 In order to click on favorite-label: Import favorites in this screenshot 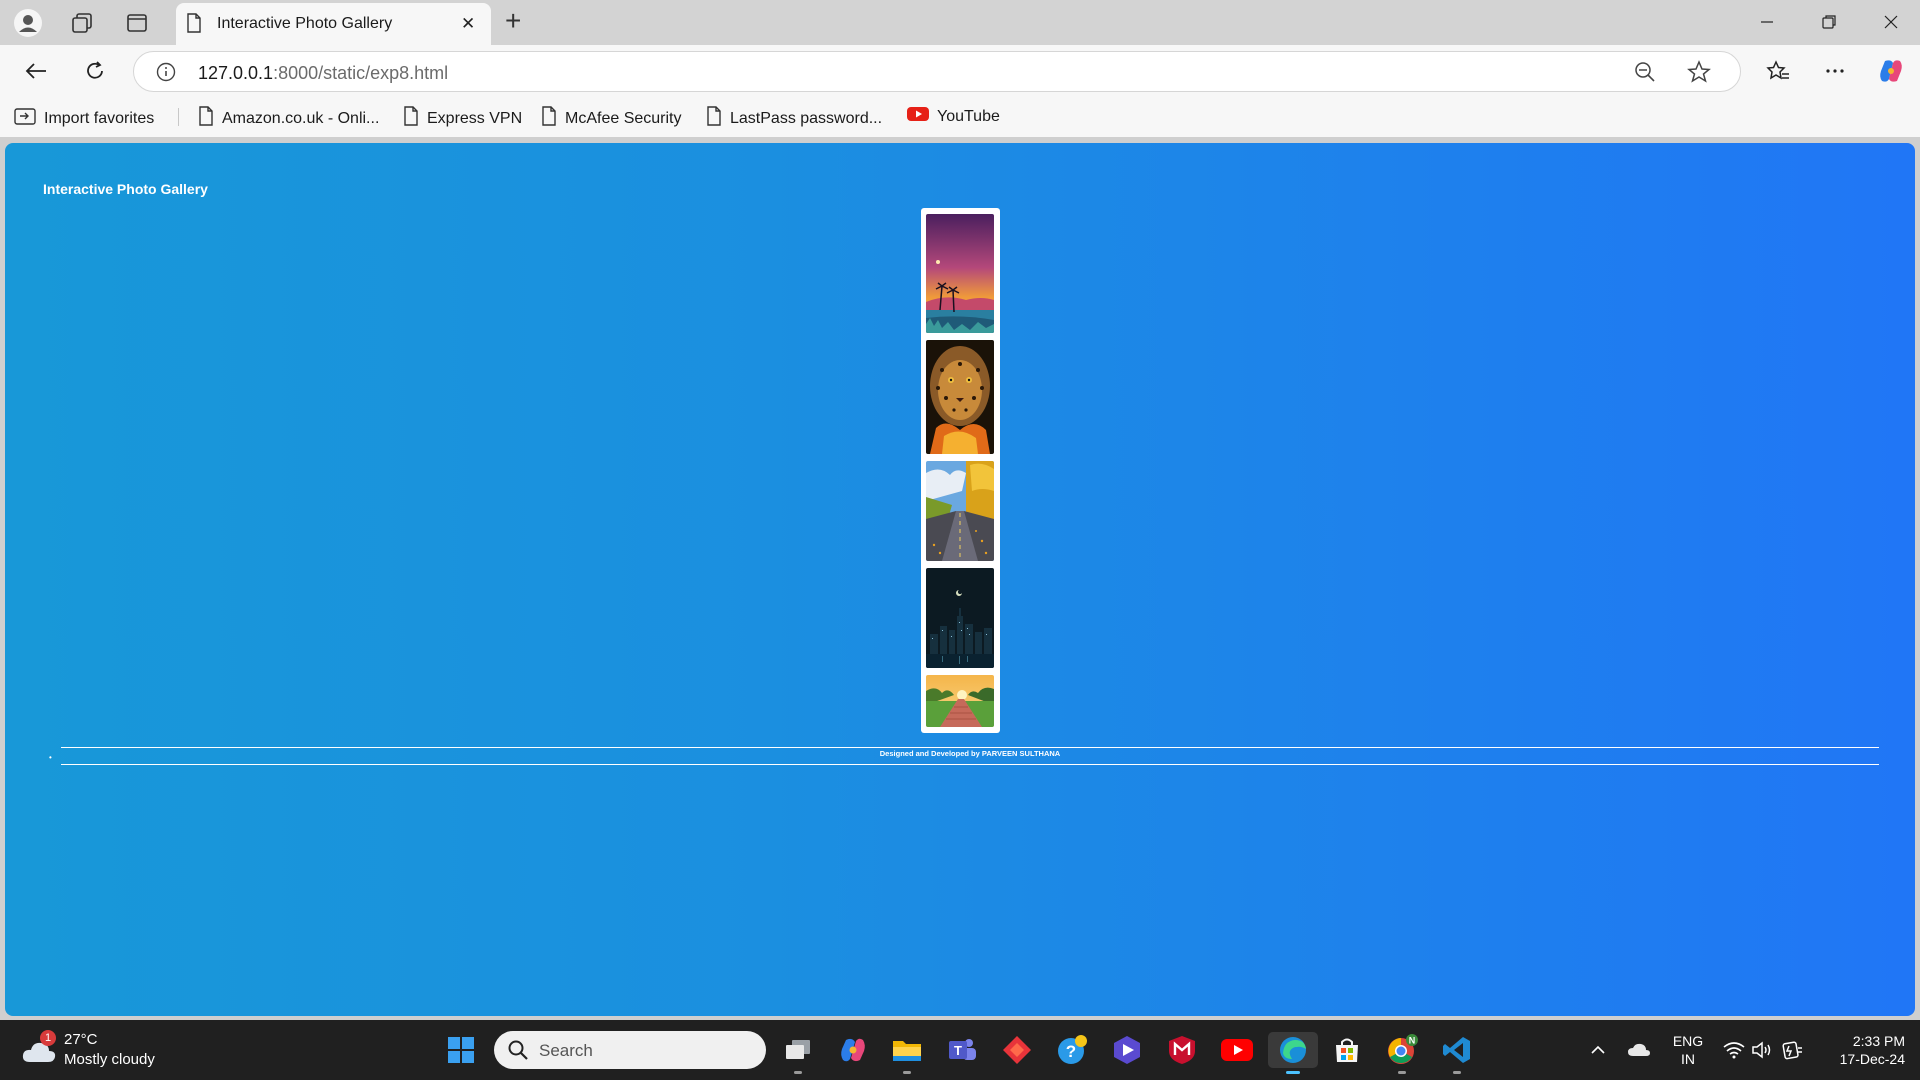, I will do `click(99, 118)`.